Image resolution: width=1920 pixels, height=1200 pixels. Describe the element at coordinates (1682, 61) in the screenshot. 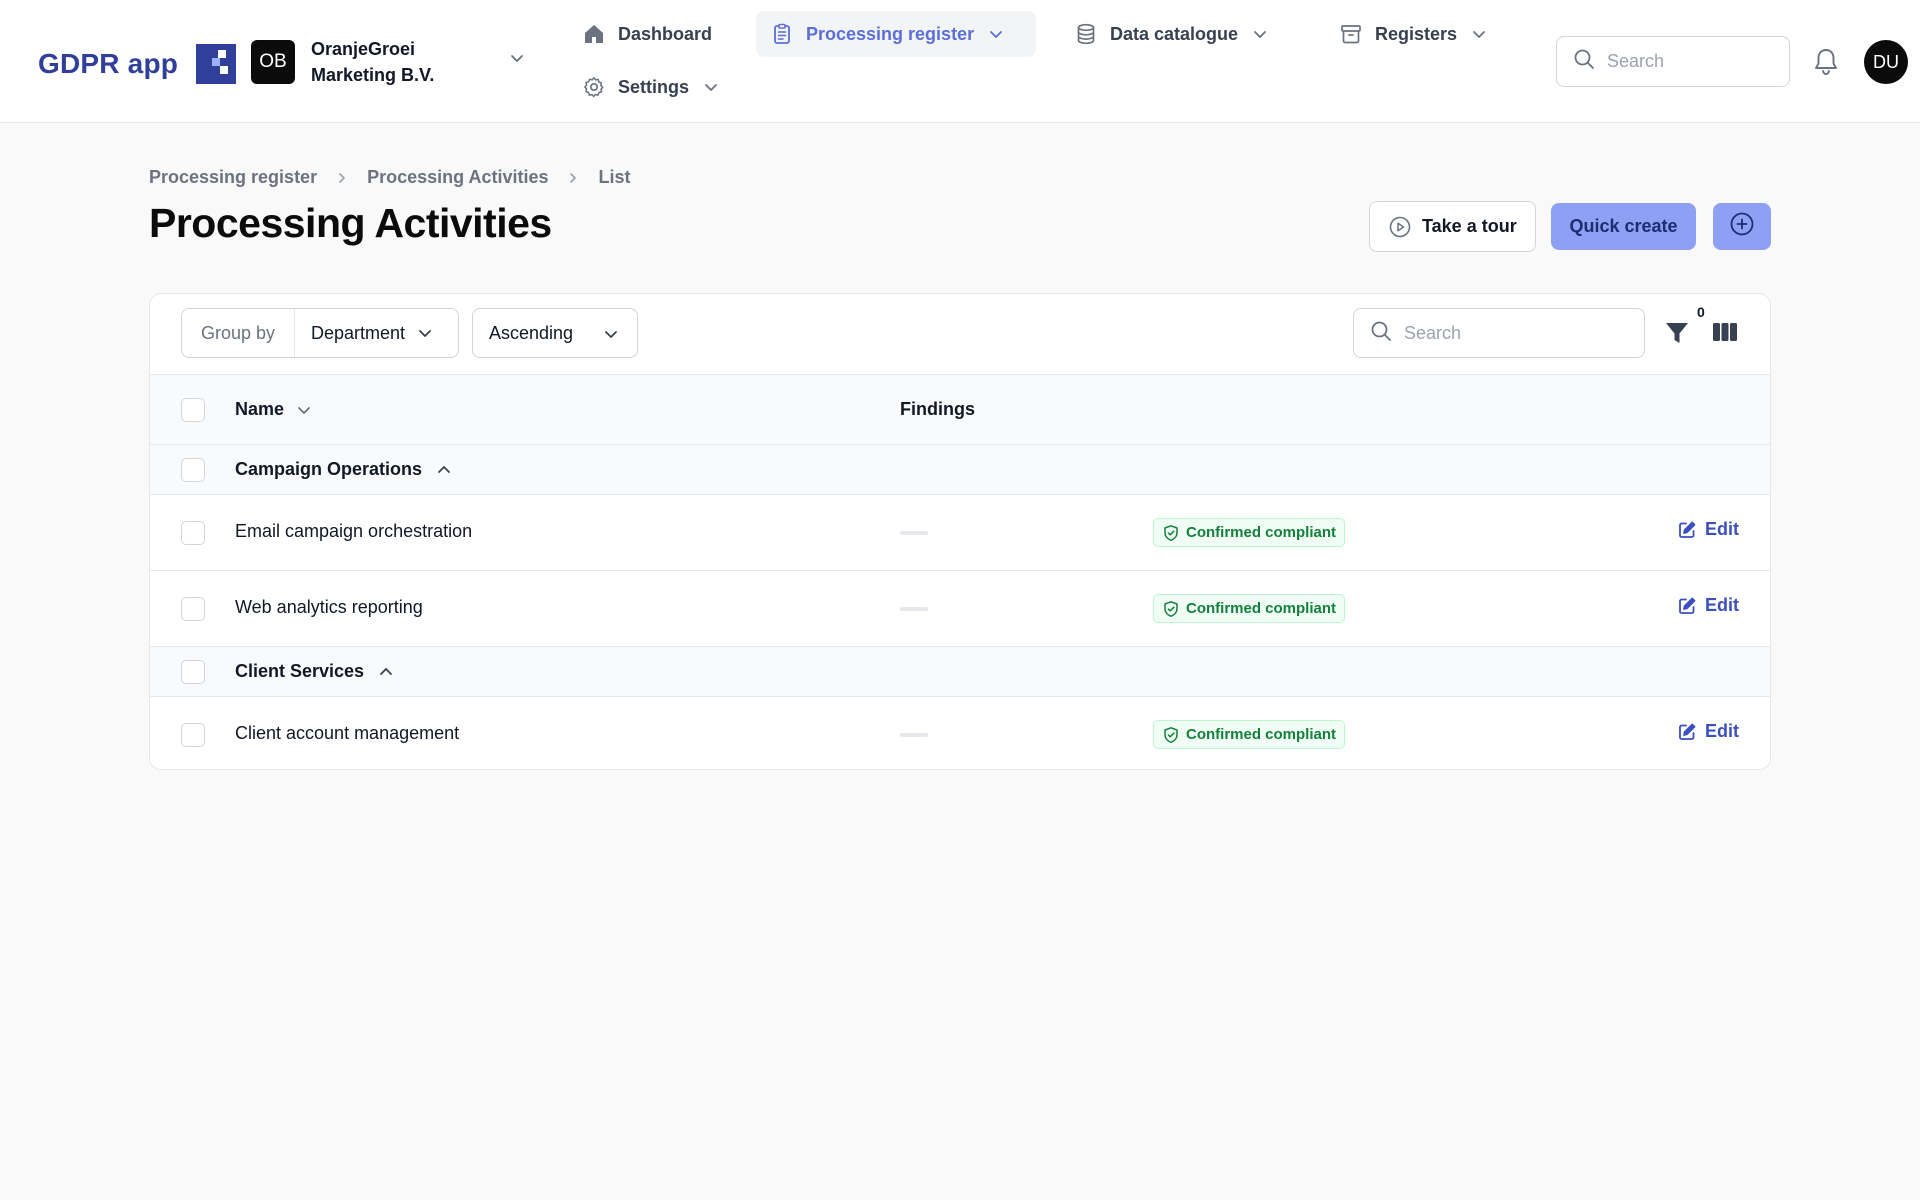

I see `global-search-input` at that location.